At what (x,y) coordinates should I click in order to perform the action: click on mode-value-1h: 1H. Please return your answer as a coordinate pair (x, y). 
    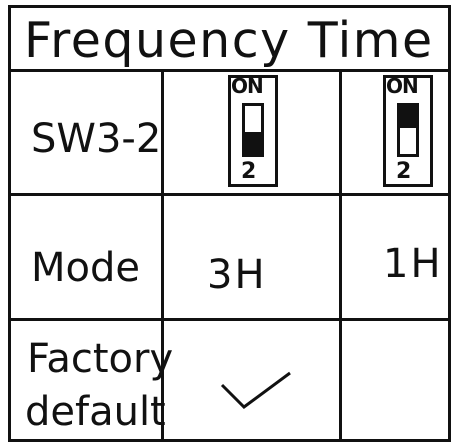
    Looking at the image, I should click on (413, 264).